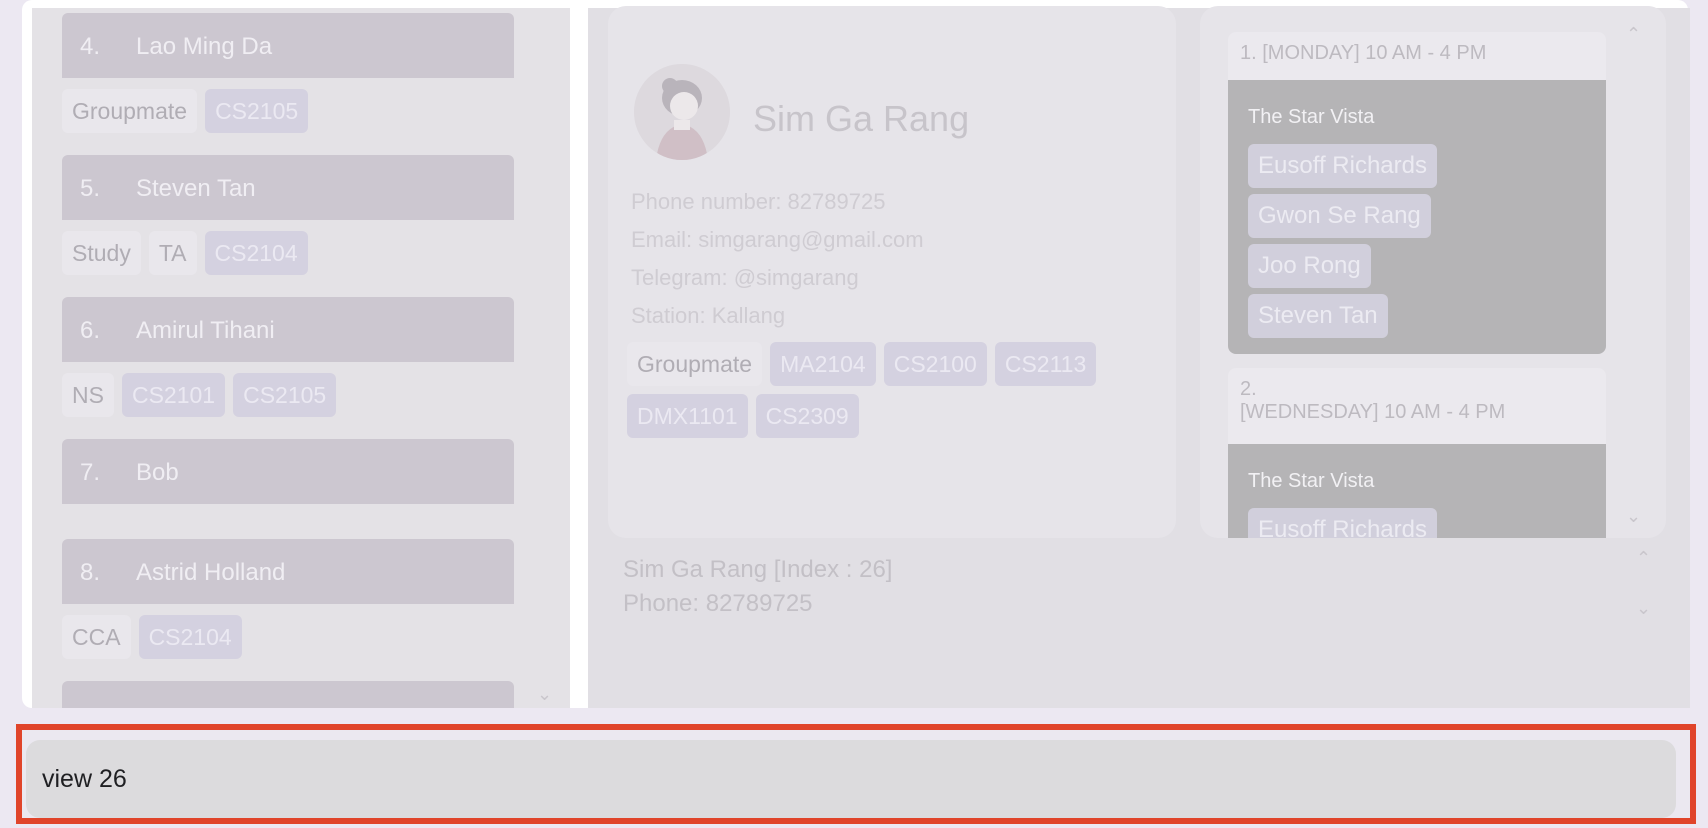 The height and width of the screenshot is (828, 1708). I want to click on person-index: 8., so click(90, 572).